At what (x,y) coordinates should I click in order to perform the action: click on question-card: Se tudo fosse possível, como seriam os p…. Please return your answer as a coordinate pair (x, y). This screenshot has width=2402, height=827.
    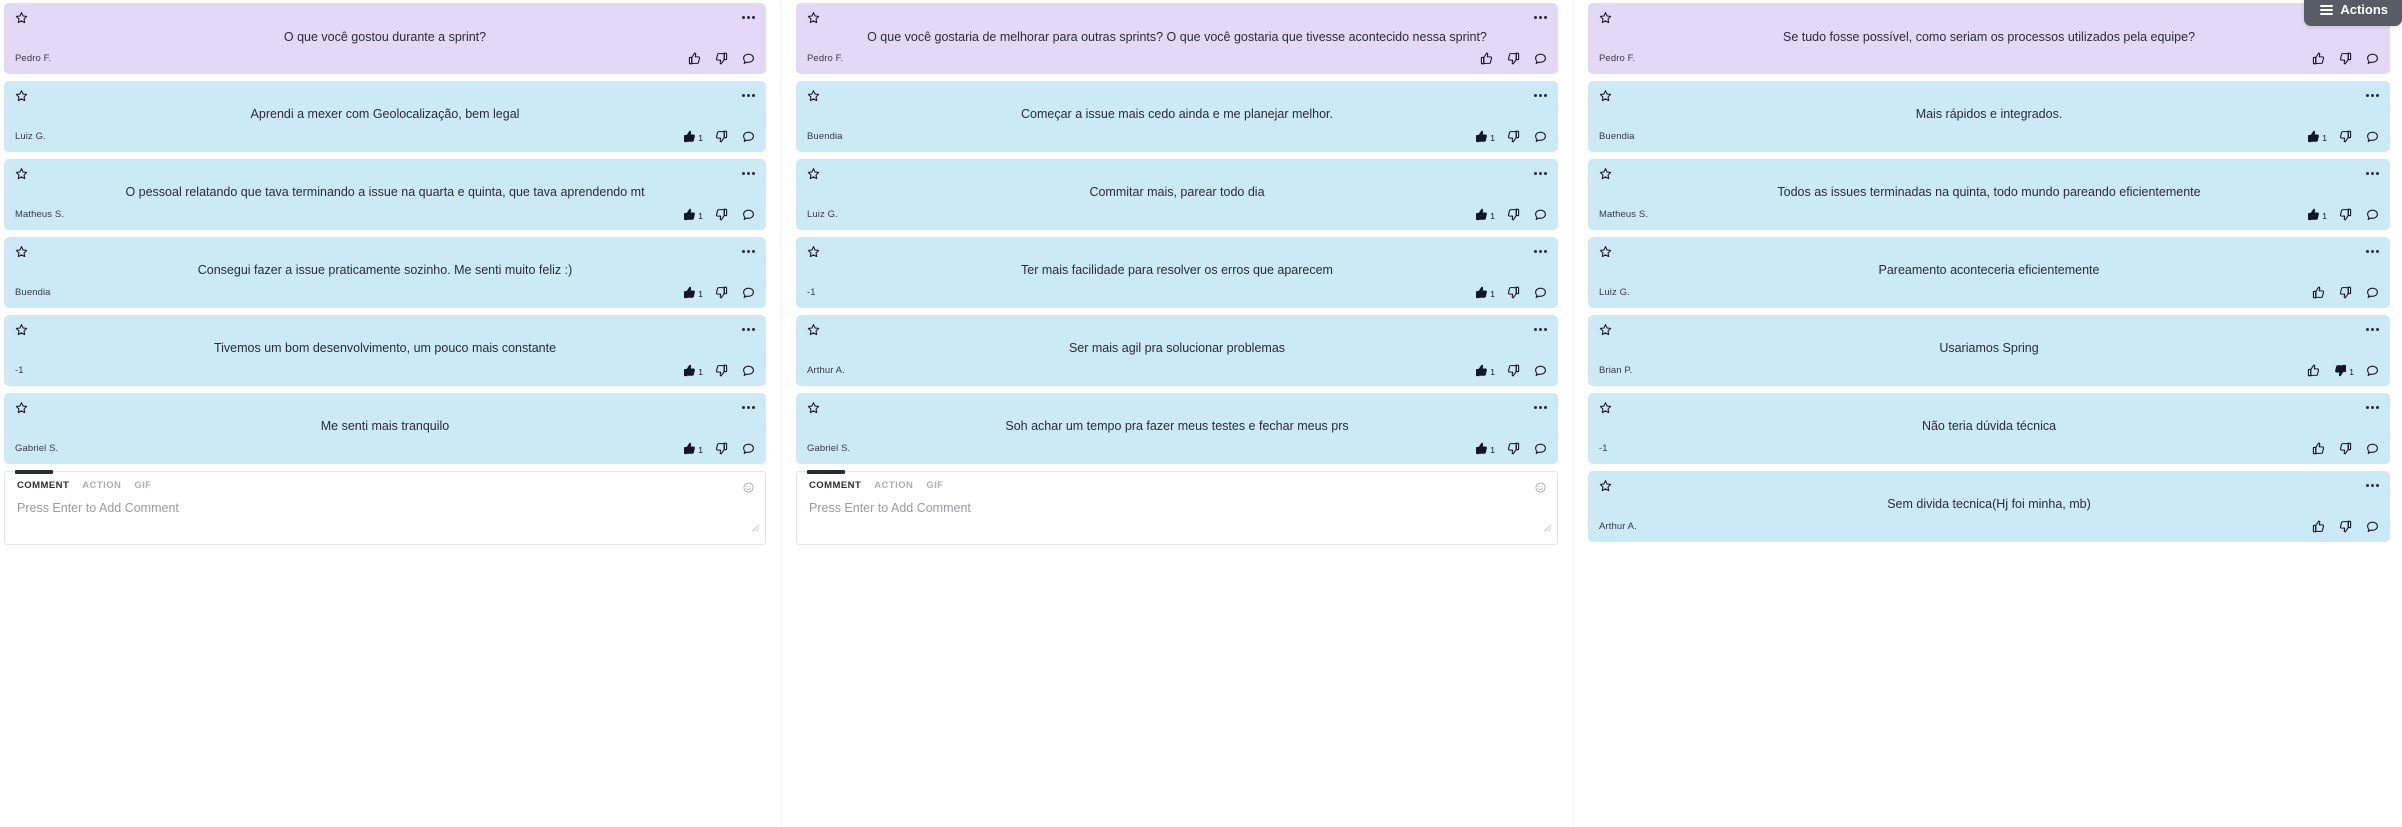
    Looking at the image, I should click on (1989, 38).